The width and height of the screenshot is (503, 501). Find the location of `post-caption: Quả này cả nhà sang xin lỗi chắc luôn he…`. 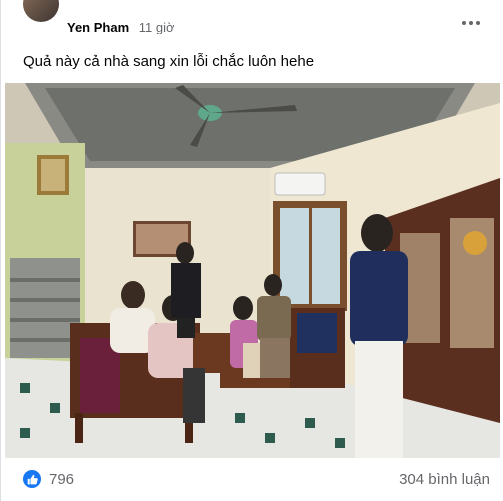

post-caption: Quả này cả nhà sang xin lỗi chắc luôn he… is located at coordinates (169, 61).